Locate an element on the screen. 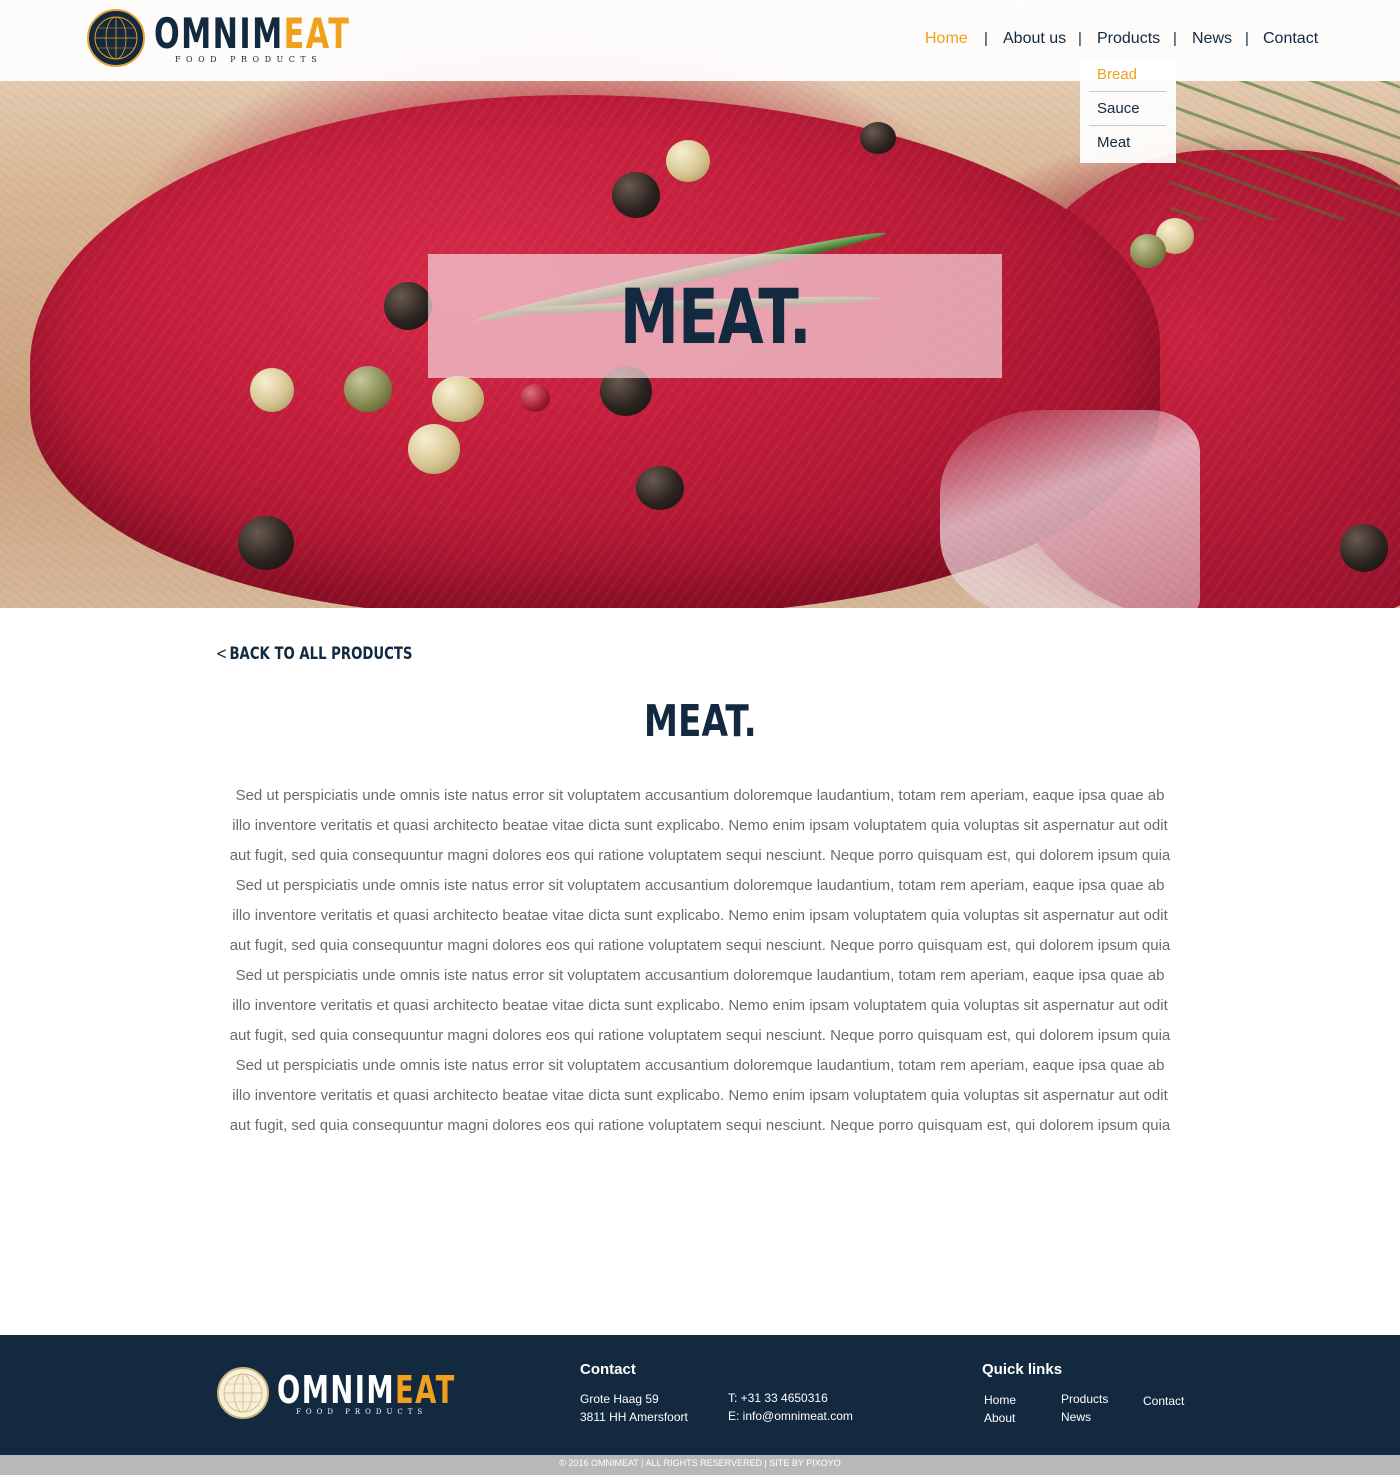 Image resolution: width=1400 pixels, height=1475 pixels. chevron-left-icon: < is located at coordinates (222, 654).